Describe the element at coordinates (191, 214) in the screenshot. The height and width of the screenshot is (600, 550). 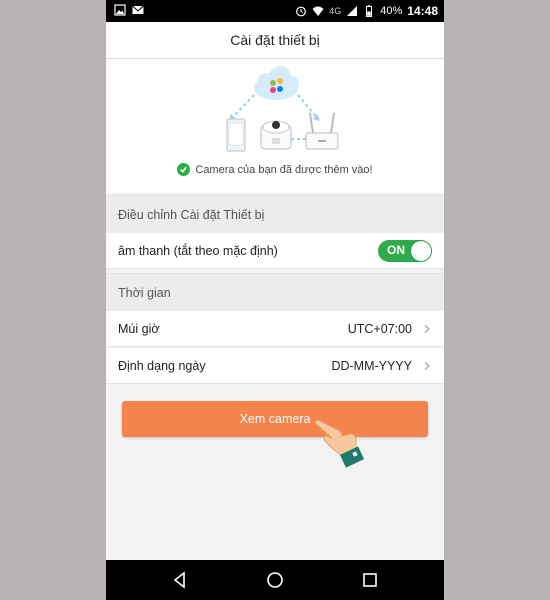
I see `section-title: Điều chỉnh Cài đặt Thiết bị` at that location.